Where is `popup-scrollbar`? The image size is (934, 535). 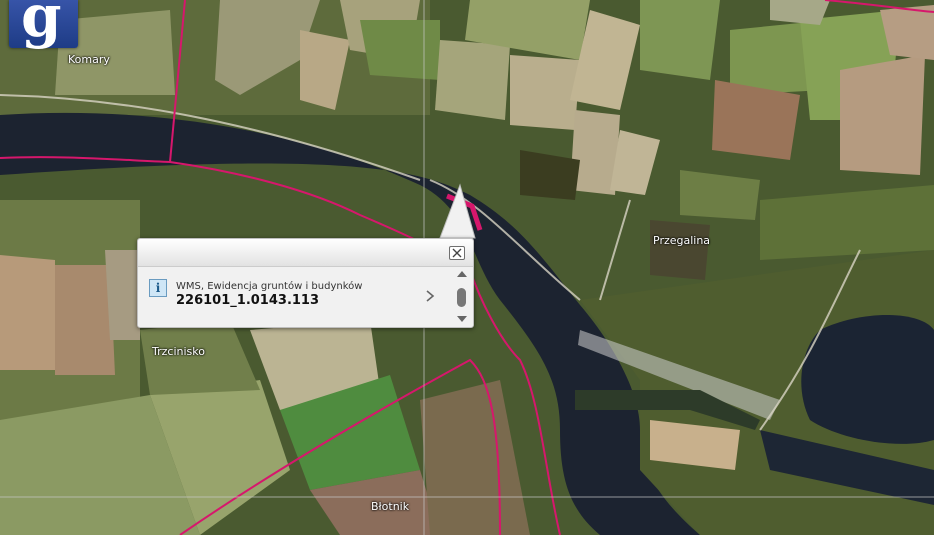
popup-scrollbar is located at coordinates (462, 297).